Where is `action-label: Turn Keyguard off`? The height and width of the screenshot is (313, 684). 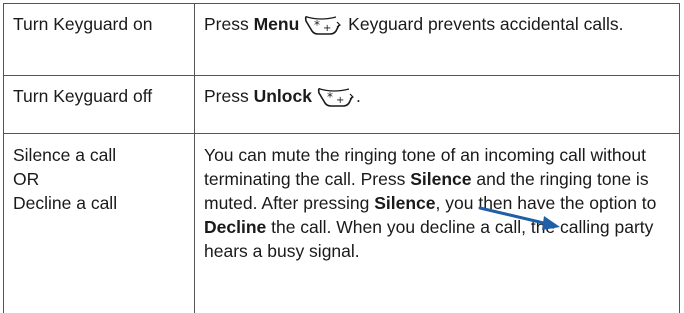 action-label: Turn Keyguard off is located at coordinates (82, 96).